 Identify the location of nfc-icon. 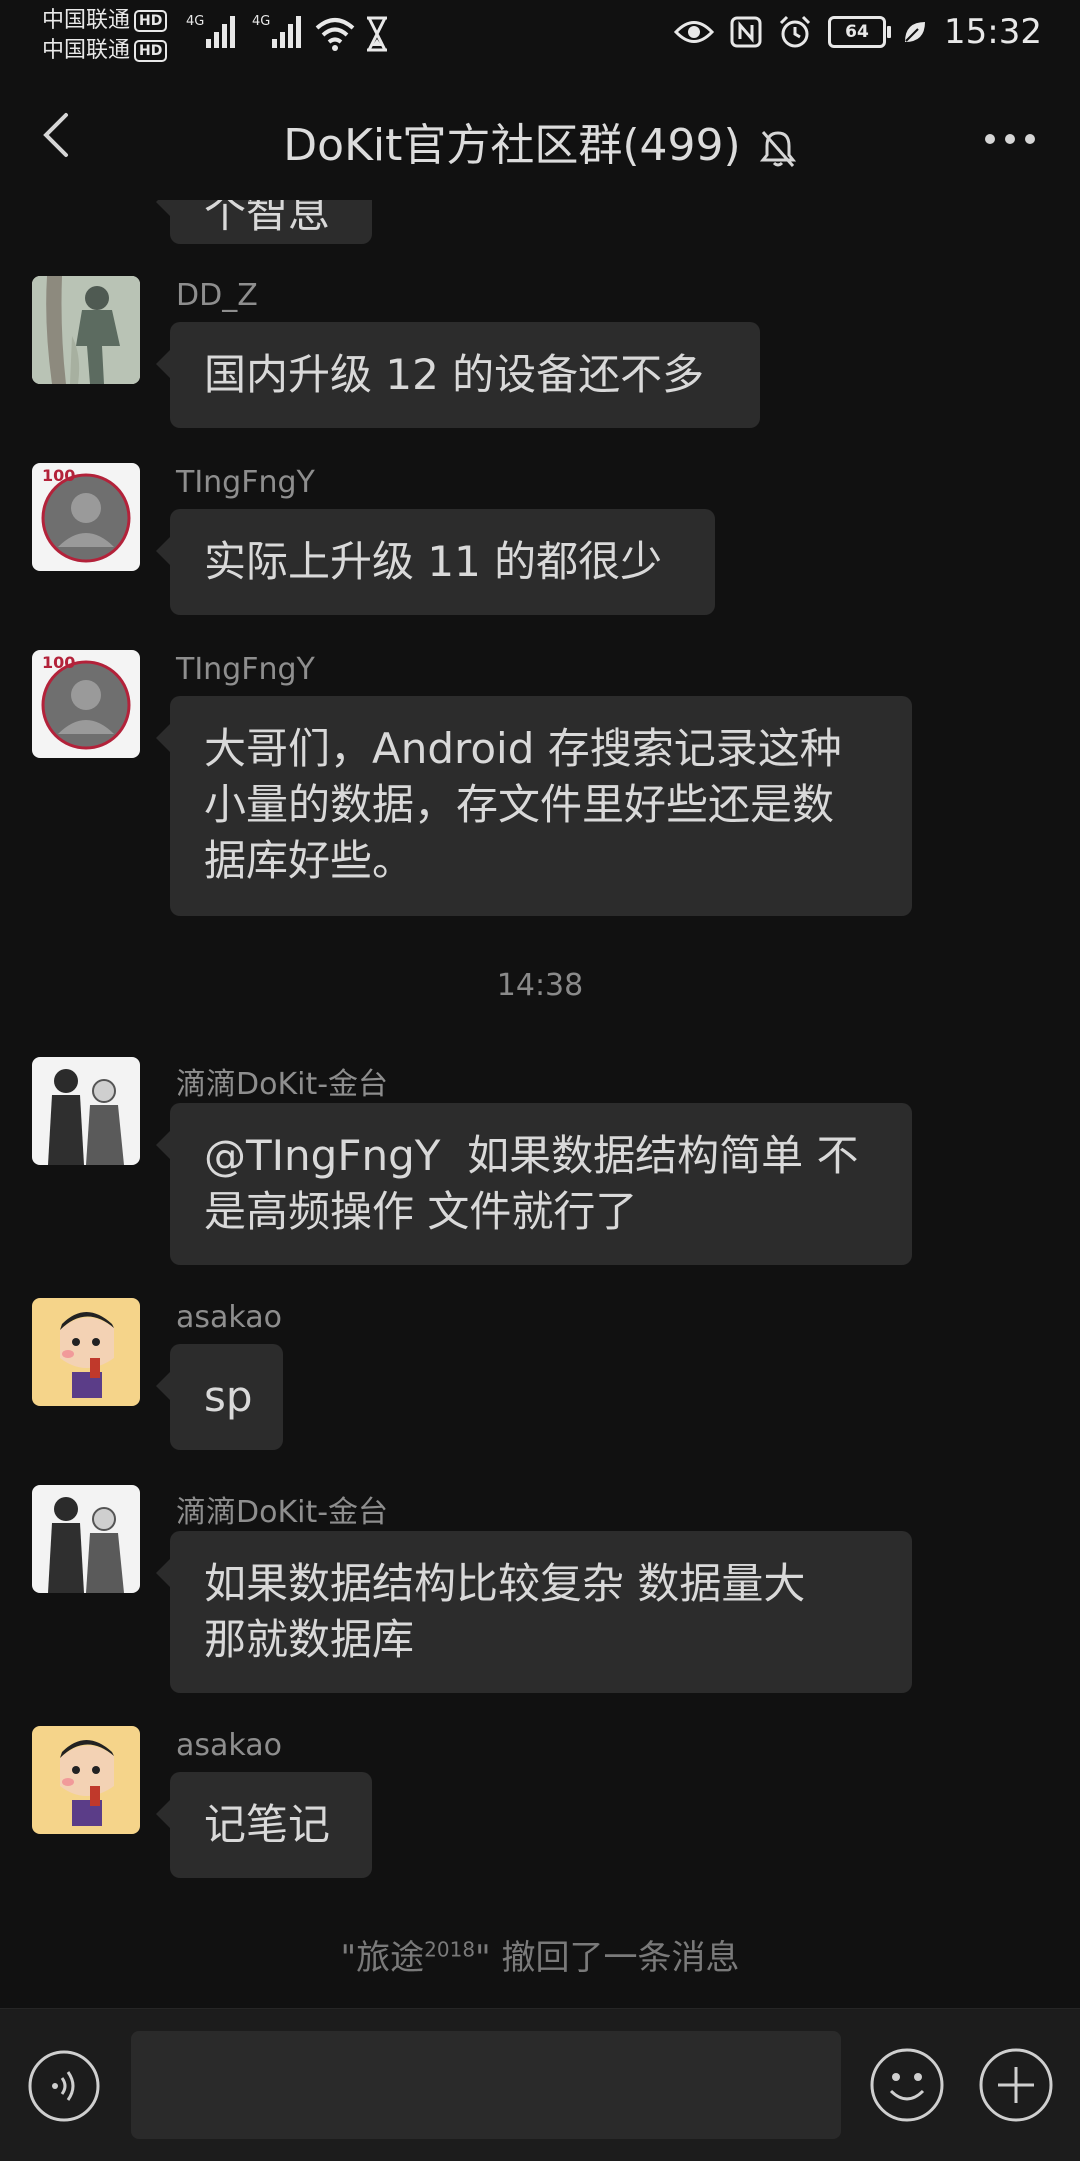
(746, 32).